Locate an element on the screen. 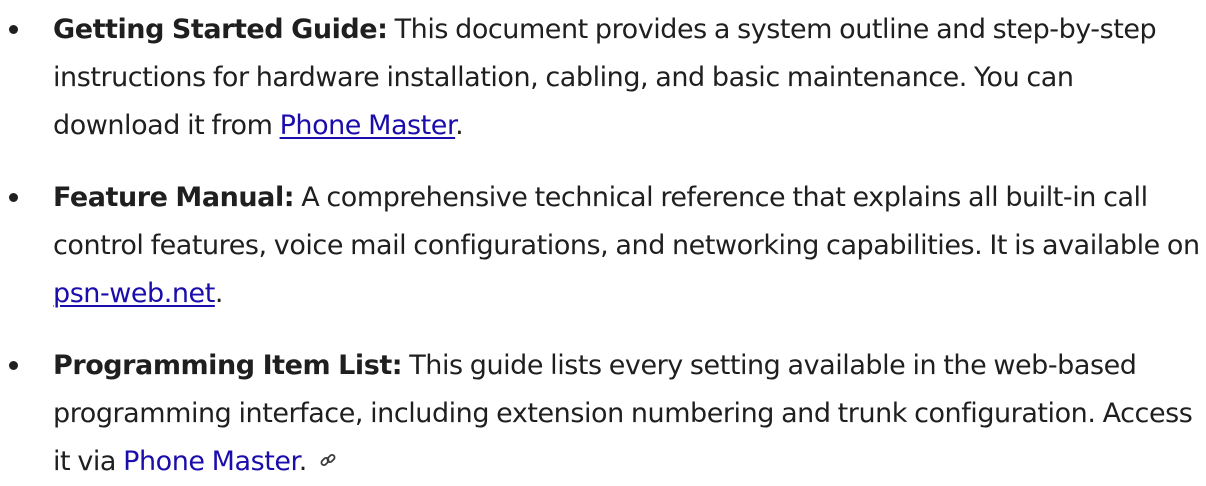 The width and height of the screenshot is (1206, 486). term-feature-manual: Feature Manual: is located at coordinates (174, 197).